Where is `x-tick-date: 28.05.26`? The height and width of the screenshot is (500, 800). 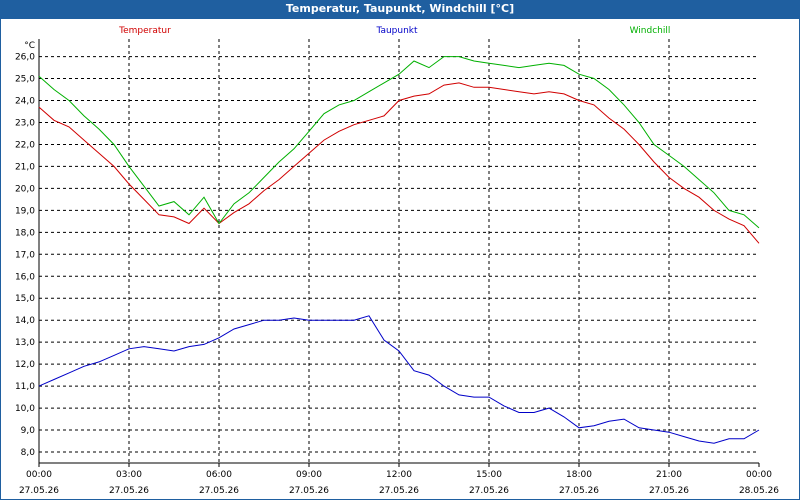 x-tick-date: 28.05.26 is located at coordinates (759, 491).